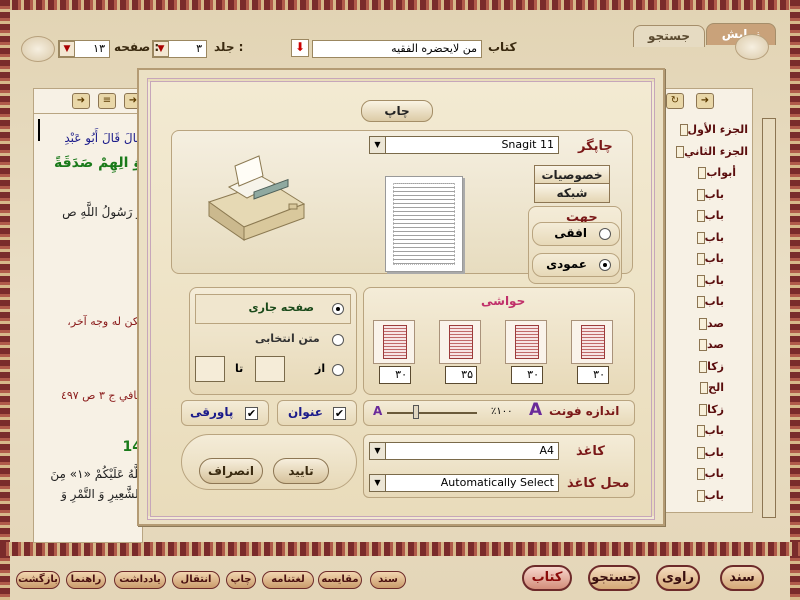  I want to click on portrait-option: عمودی, so click(576, 265).